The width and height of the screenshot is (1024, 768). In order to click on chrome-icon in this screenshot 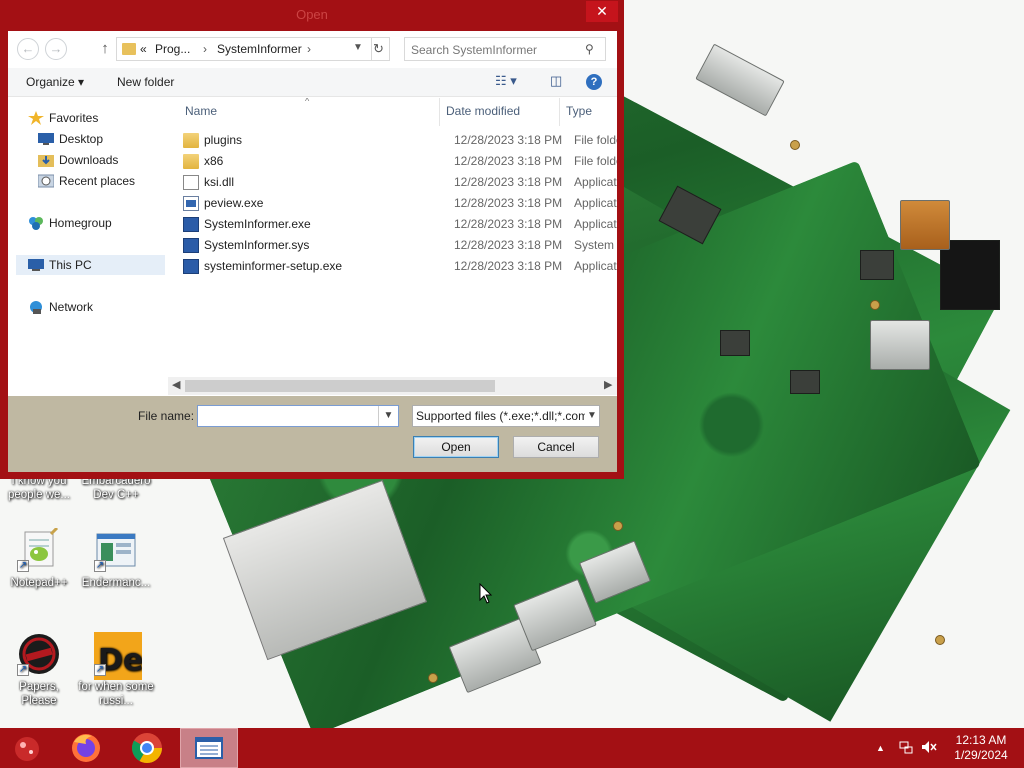, I will do `click(146, 748)`.